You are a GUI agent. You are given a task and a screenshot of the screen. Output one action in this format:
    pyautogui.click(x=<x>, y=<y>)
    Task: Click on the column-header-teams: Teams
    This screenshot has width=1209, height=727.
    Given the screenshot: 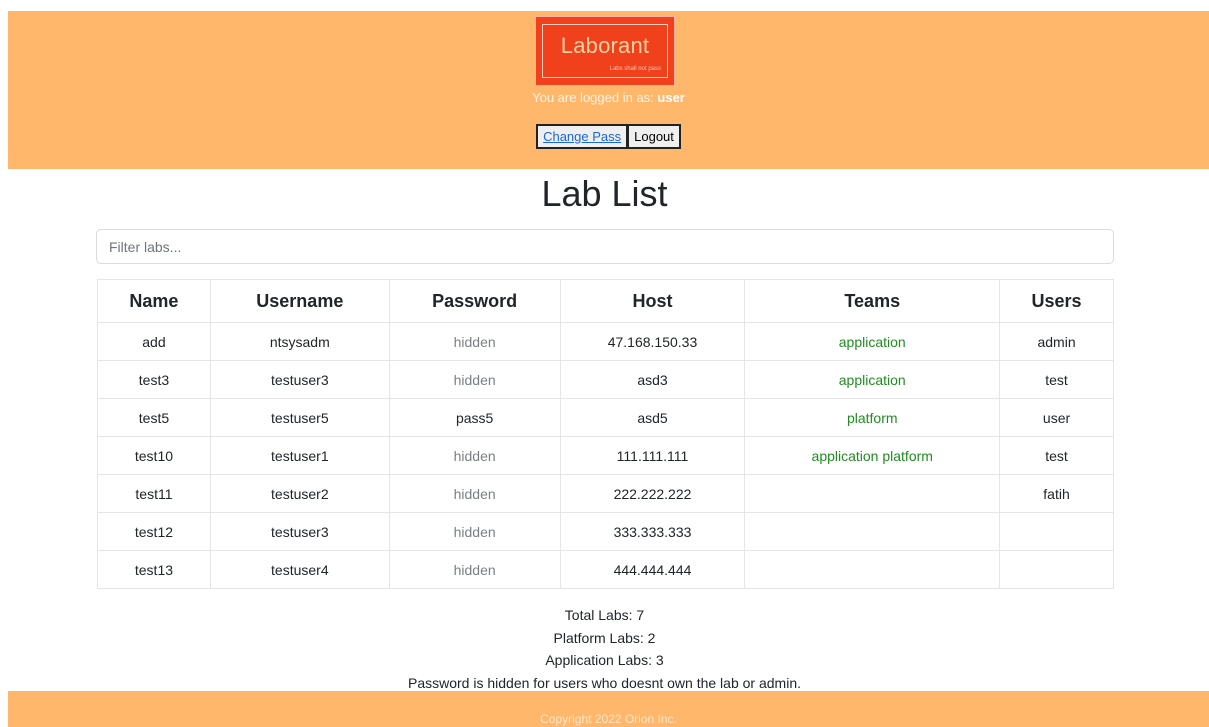 What is the action you would take?
    pyautogui.click(x=872, y=301)
    